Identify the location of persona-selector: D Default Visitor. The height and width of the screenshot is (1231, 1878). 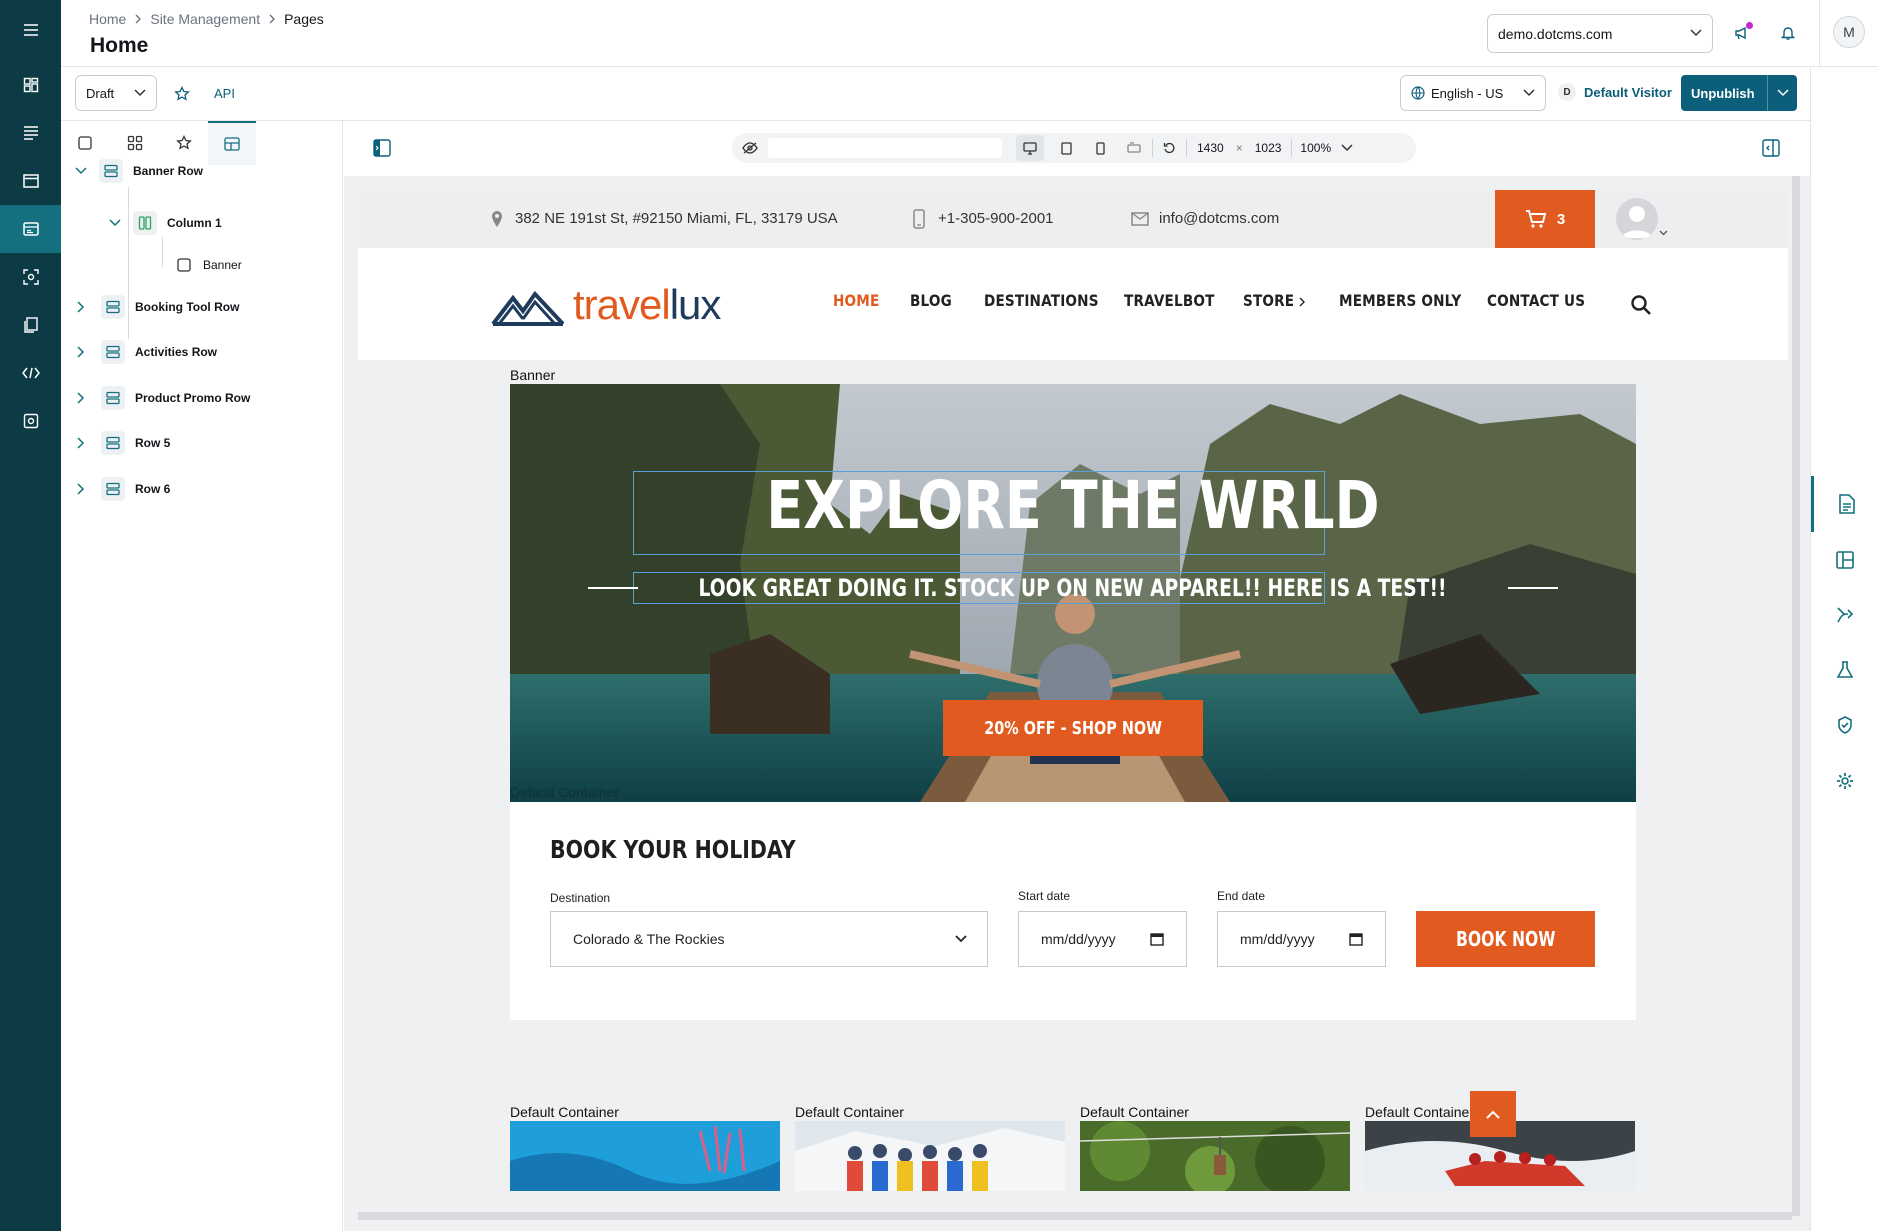
(1615, 92).